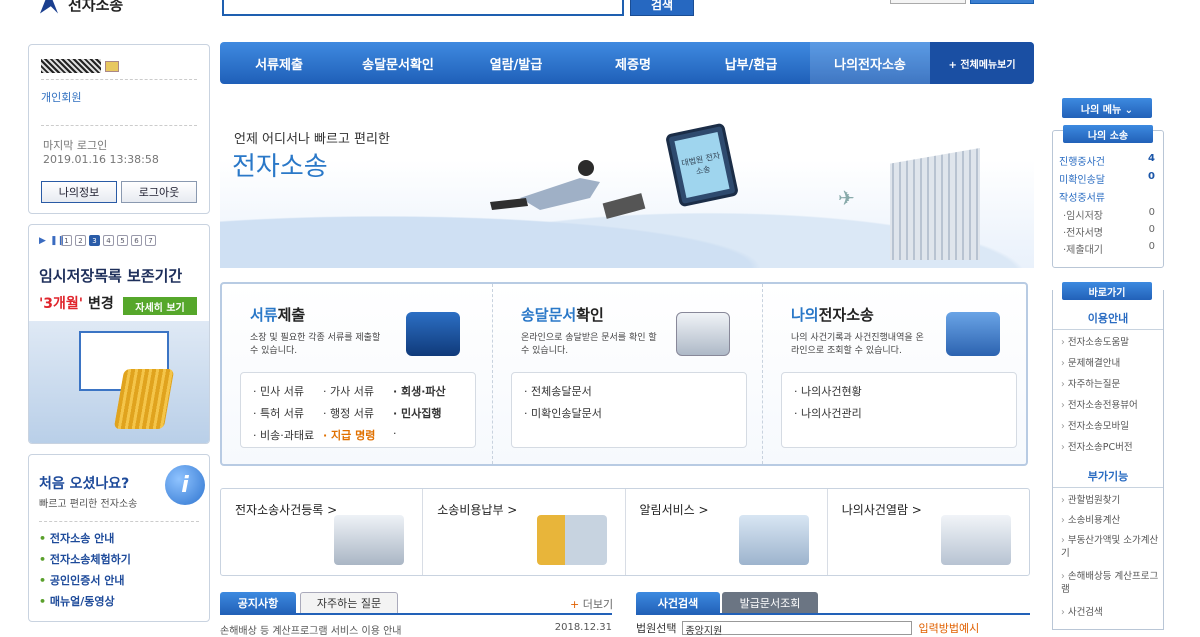 The width and height of the screenshot is (1200, 637). Describe the element at coordinates (80, 240) in the screenshot. I see `banner-page-2: 2` at that location.